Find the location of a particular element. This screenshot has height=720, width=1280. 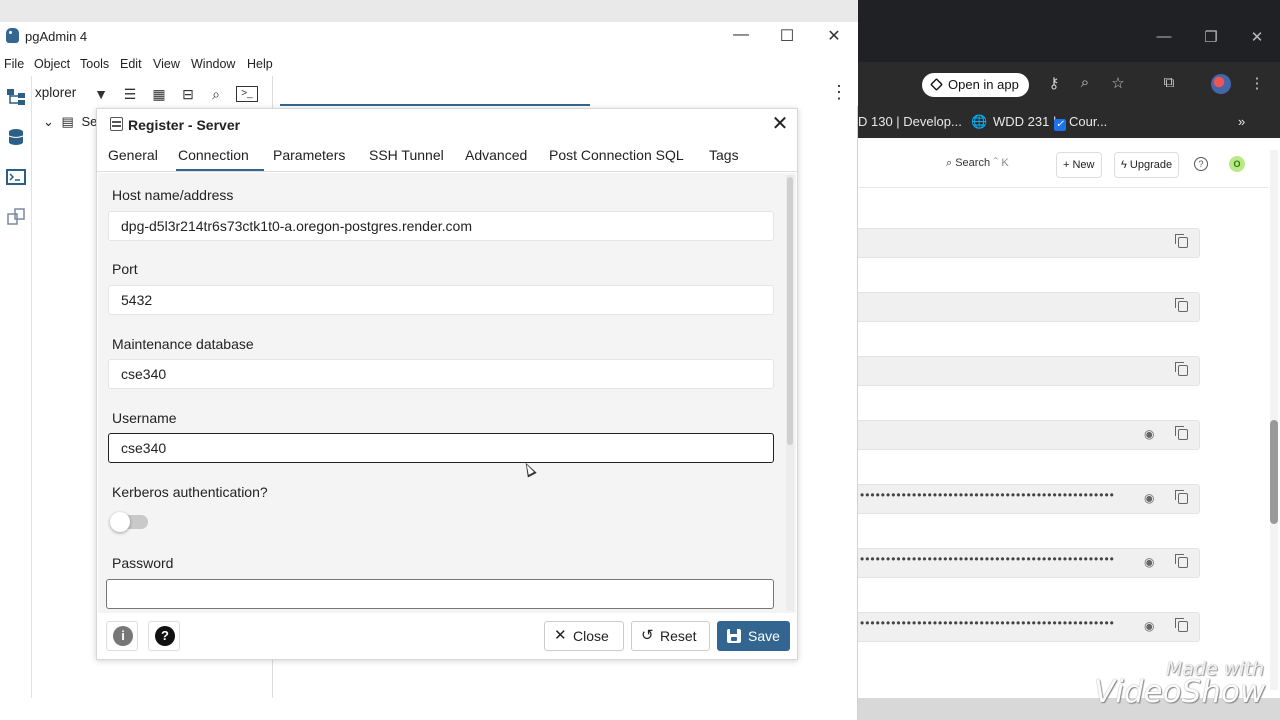

dialog-header: Register - Server ✕ is located at coordinates (447, 124).